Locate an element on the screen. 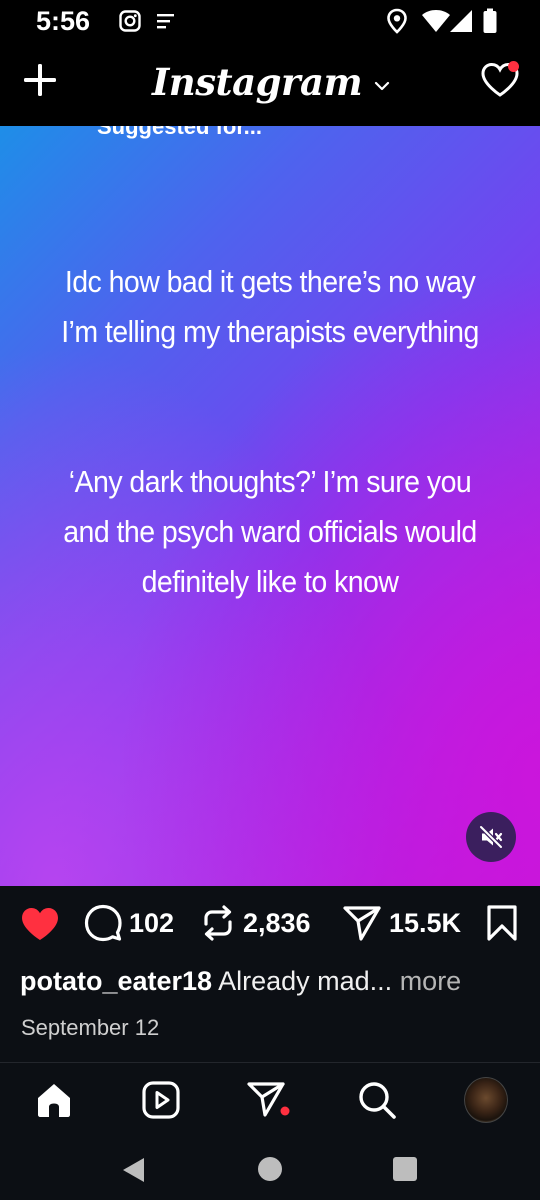  share-count: 15.5K is located at coordinates (425, 922).